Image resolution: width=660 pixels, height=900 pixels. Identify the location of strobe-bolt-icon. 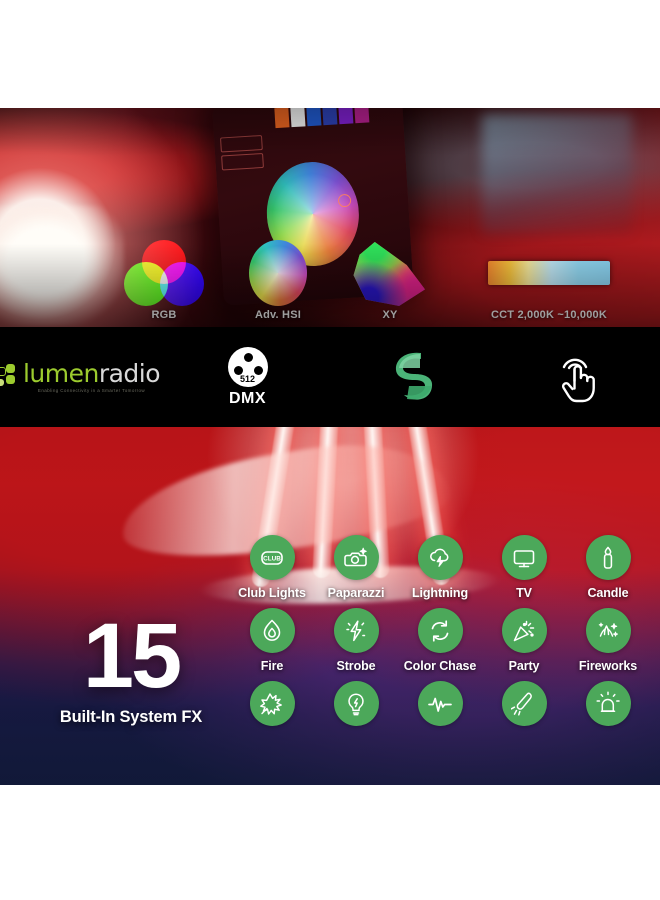
(356, 630).